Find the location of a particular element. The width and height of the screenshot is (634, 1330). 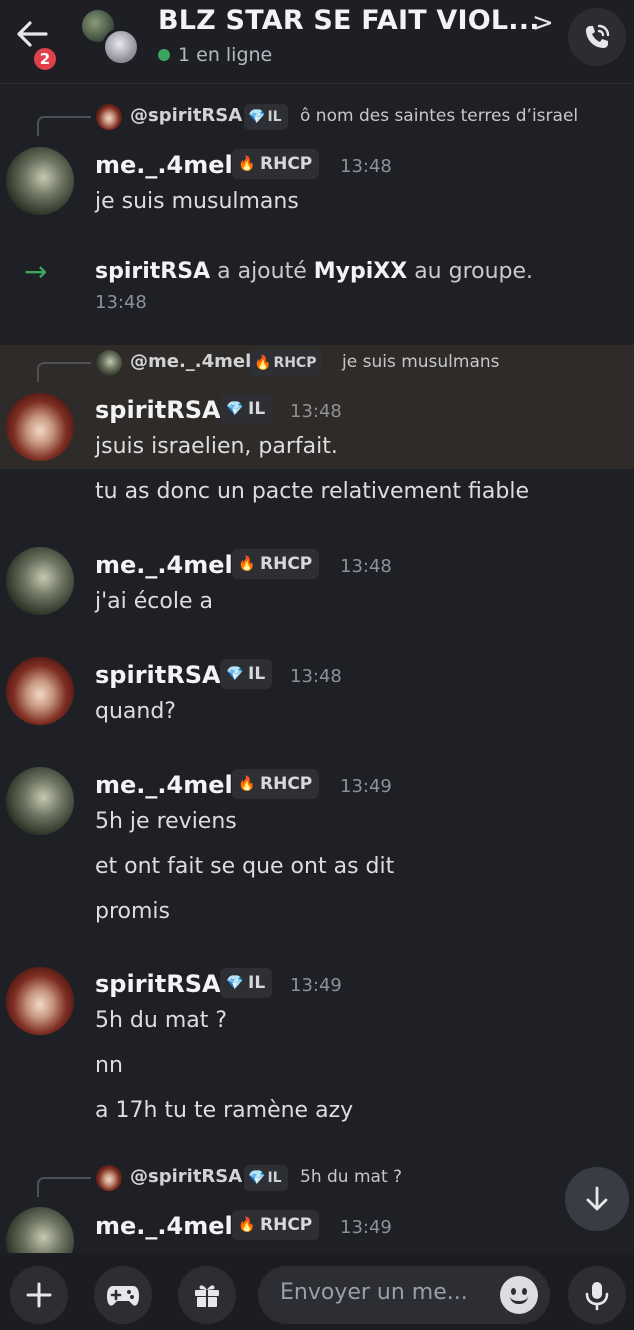

message-line: et ont fait se que ont as dit is located at coordinates (245, 866).